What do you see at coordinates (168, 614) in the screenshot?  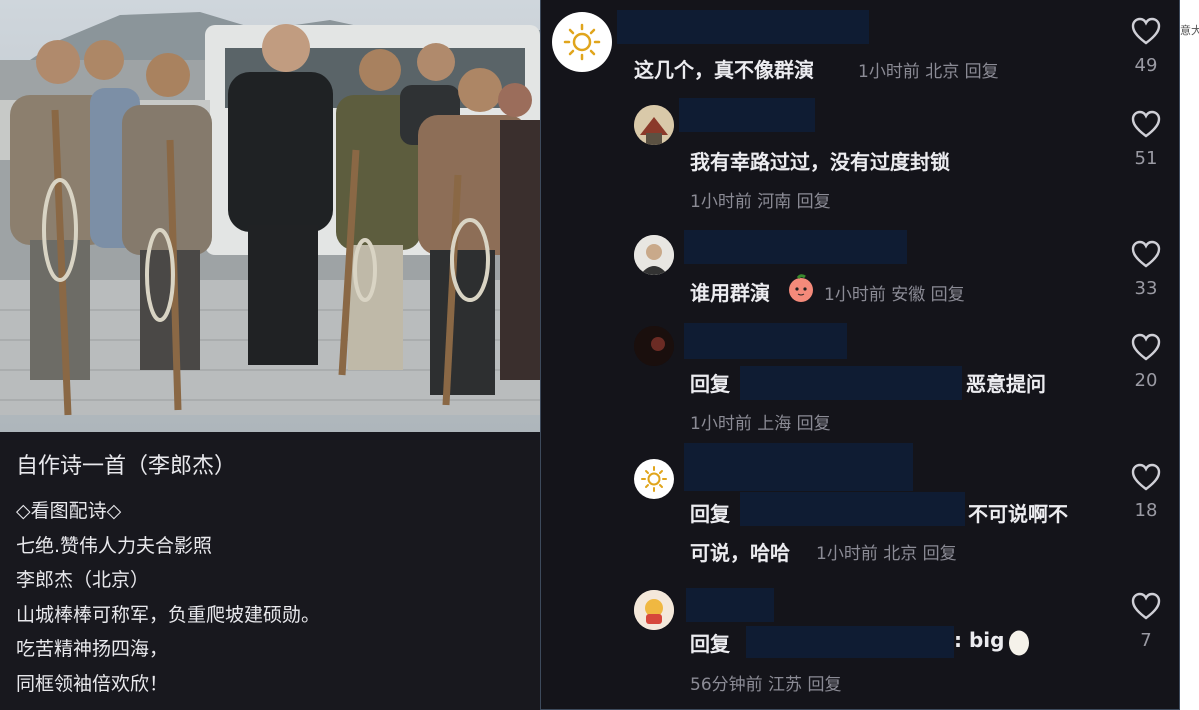 I see `poem-line: 山城棒棒可称军，负重爬坡建硕勋。` at bounding box center [168, 614].